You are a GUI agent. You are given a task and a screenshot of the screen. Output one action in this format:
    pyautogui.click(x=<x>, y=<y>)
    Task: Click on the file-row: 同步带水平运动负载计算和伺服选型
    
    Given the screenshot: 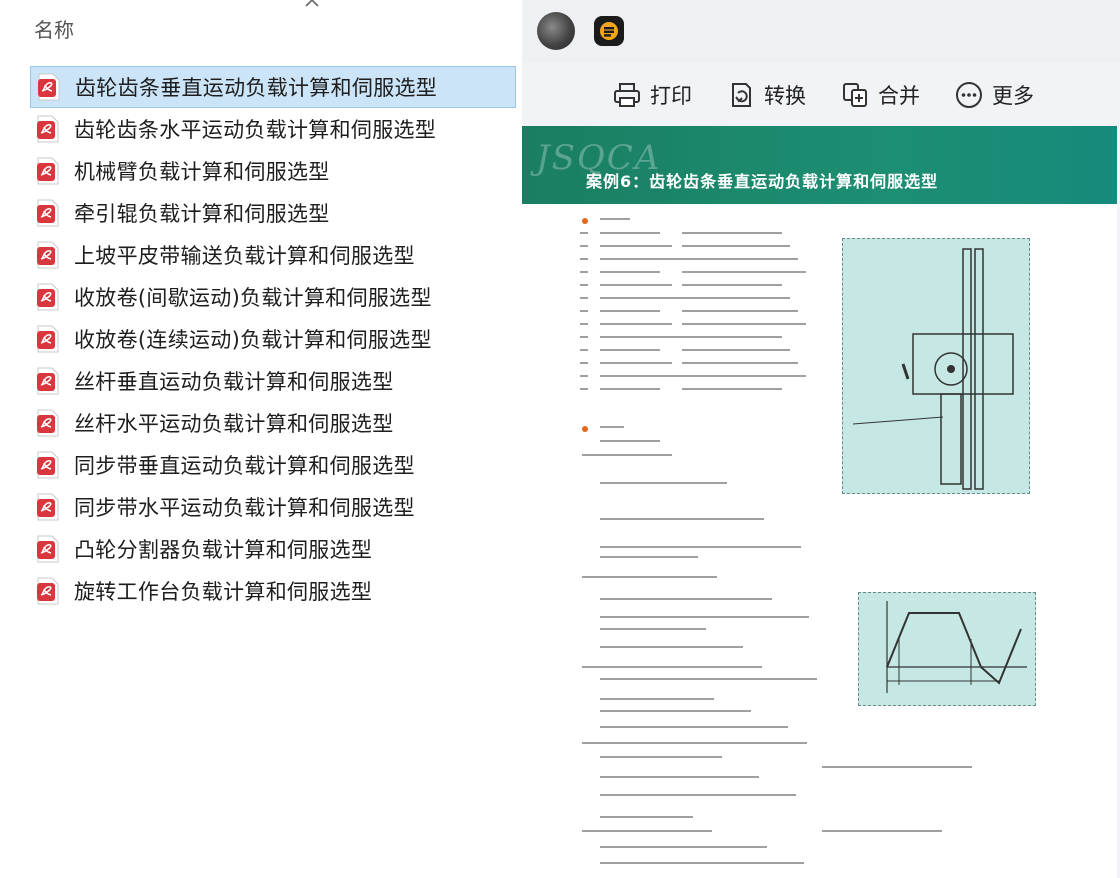 What is the action you would take?
    pyautogui.click(x=273, y=507)
    